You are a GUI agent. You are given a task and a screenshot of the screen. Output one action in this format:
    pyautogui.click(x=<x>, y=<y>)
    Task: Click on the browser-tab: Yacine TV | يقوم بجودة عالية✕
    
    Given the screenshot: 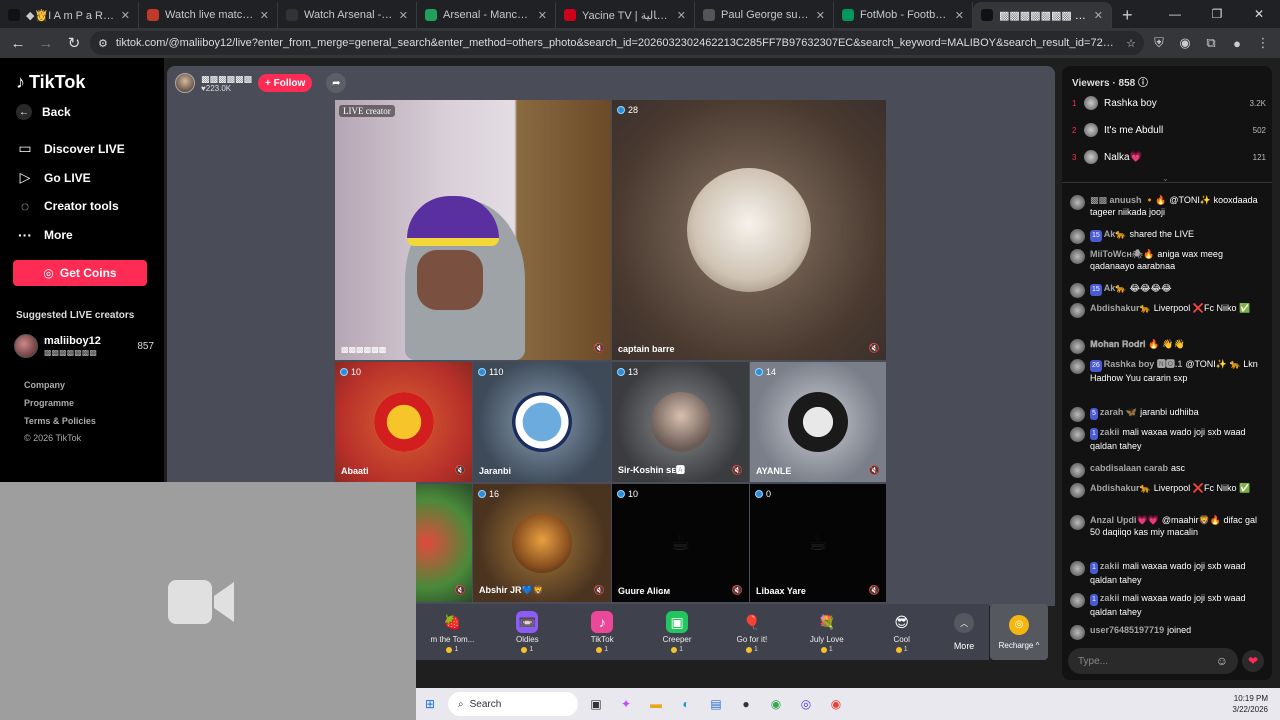 What is the action you would take?
    pyautogui.click(x=625, y=15)
    